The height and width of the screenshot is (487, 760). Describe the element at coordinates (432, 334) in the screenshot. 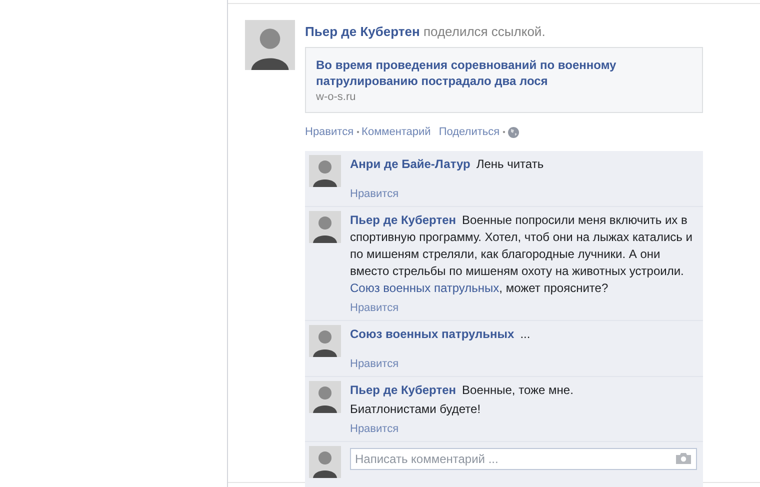

I see `commenter-name: Союз военных патрульных` at that location.